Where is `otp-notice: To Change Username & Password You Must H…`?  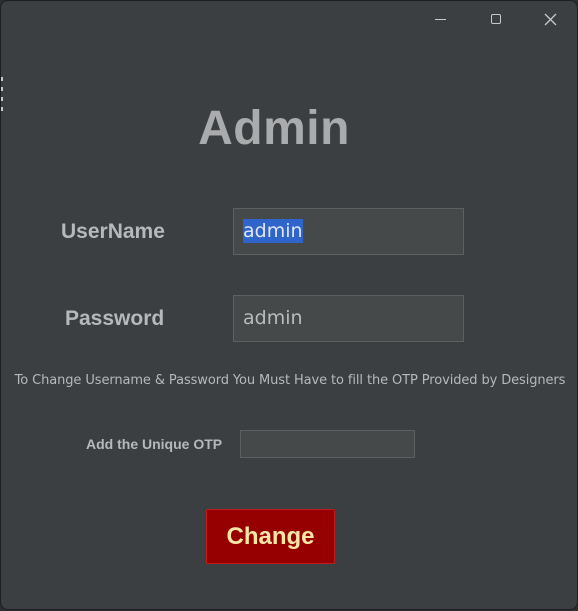
otp-notice: To Change Username & Password You Must H… is located at coordinates (290, 380).